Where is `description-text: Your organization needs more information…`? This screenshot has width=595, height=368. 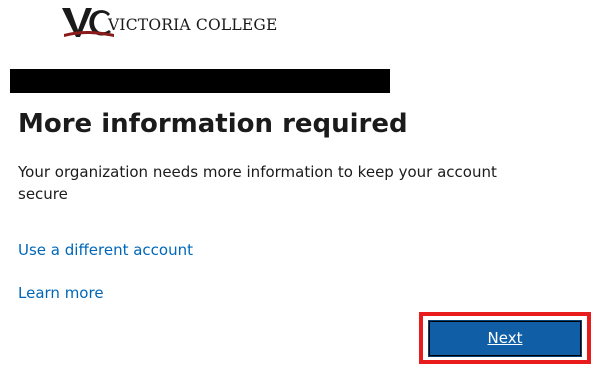
description-text: Your organization needs more information… is located at coordinates (257, 183).